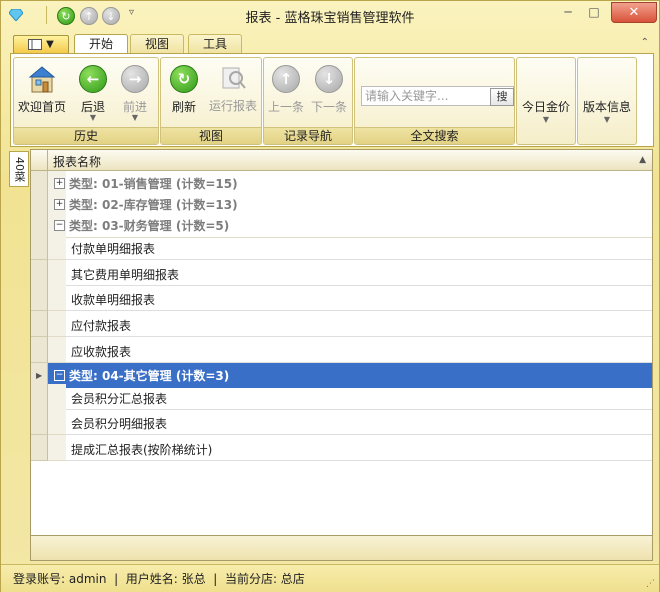  What do you see at coordinates (233, 93) in the screenshot?
I see `run-report-button: 运行报表` at bounding box center [233, 93].